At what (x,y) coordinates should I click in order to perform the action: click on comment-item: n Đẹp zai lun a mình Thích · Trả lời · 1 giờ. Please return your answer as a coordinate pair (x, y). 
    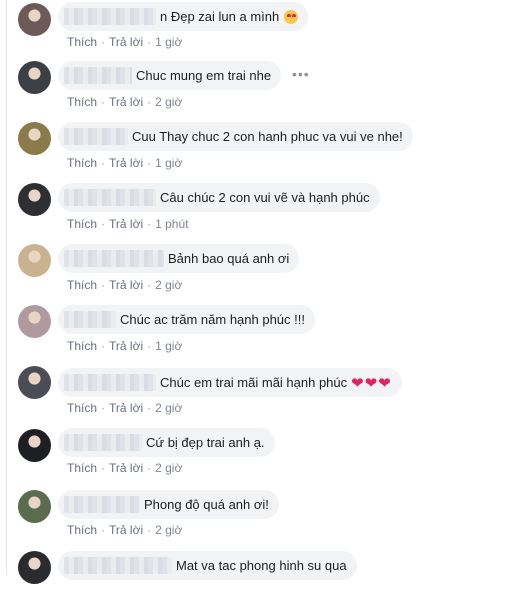
    Looking at the image, I should click on (259, 30).